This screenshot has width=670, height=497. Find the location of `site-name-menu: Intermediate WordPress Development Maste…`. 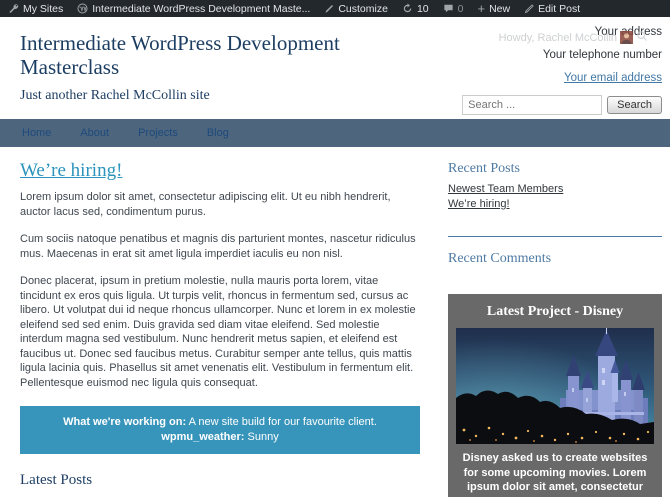

site-name-menu: Intermediate WordPress Development Maste… is located at coordinates (193, 9).